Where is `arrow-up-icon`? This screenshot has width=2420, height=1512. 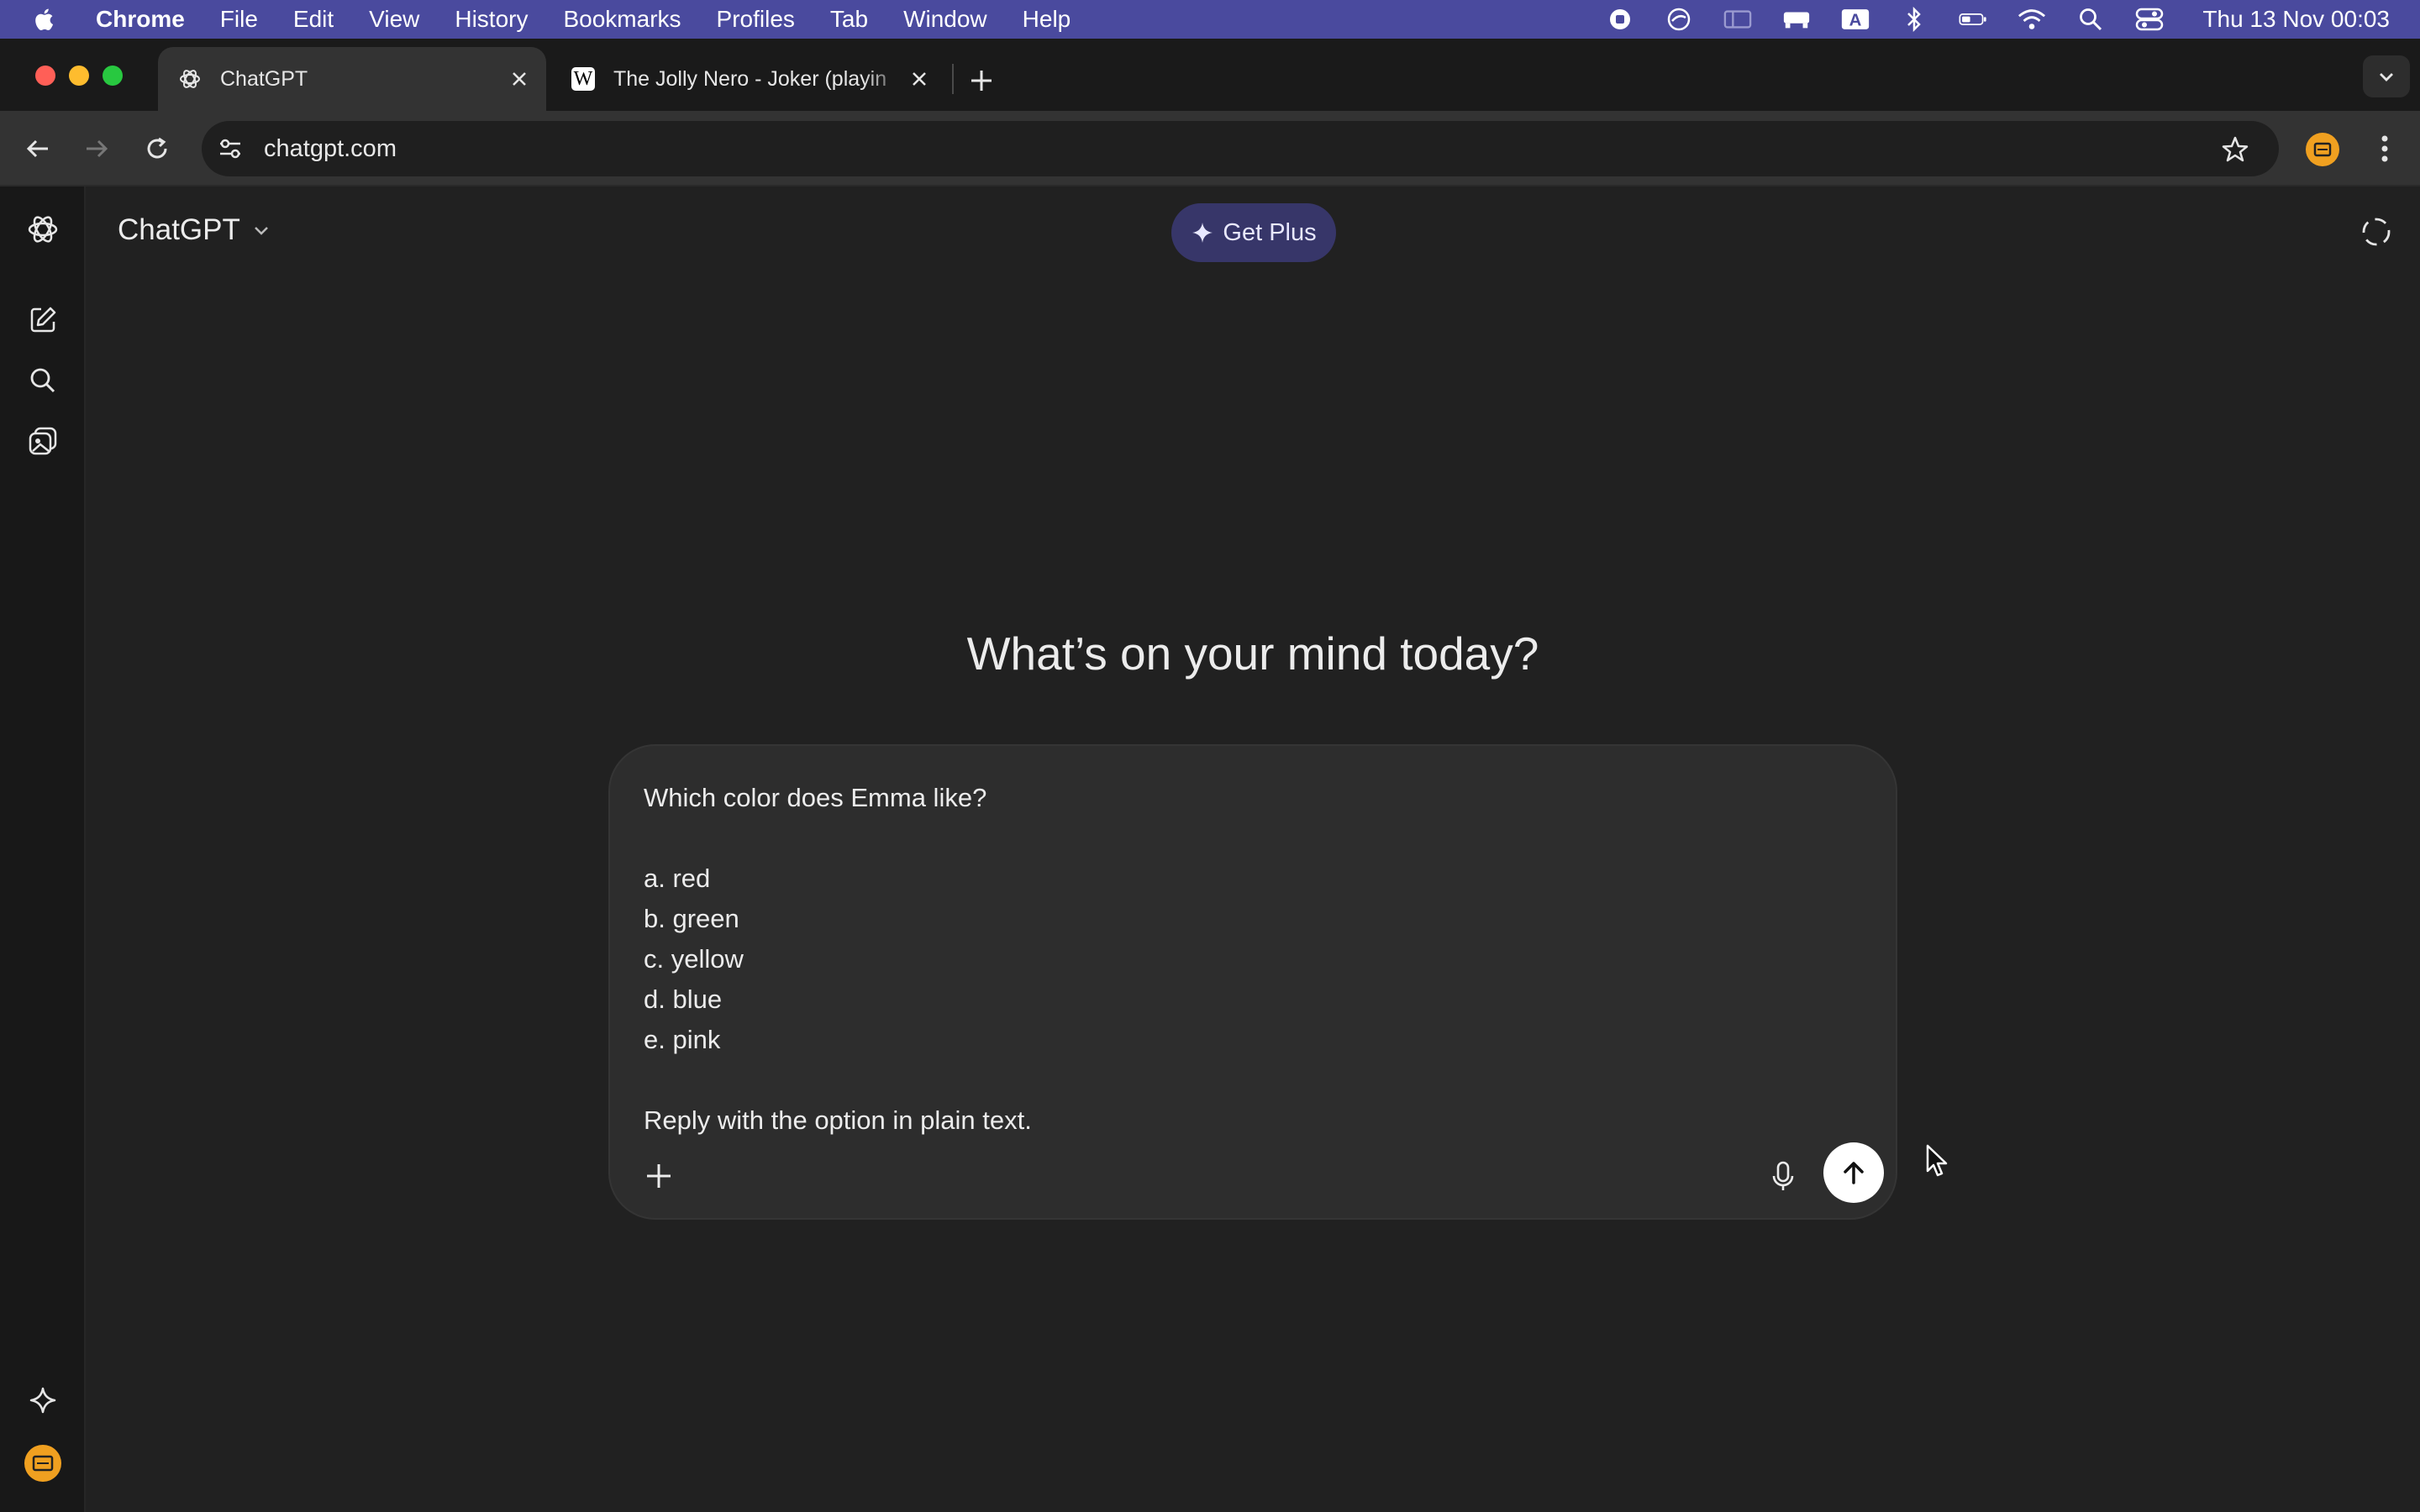
arrow-up-icon is located at coordinates (1854, 1173).